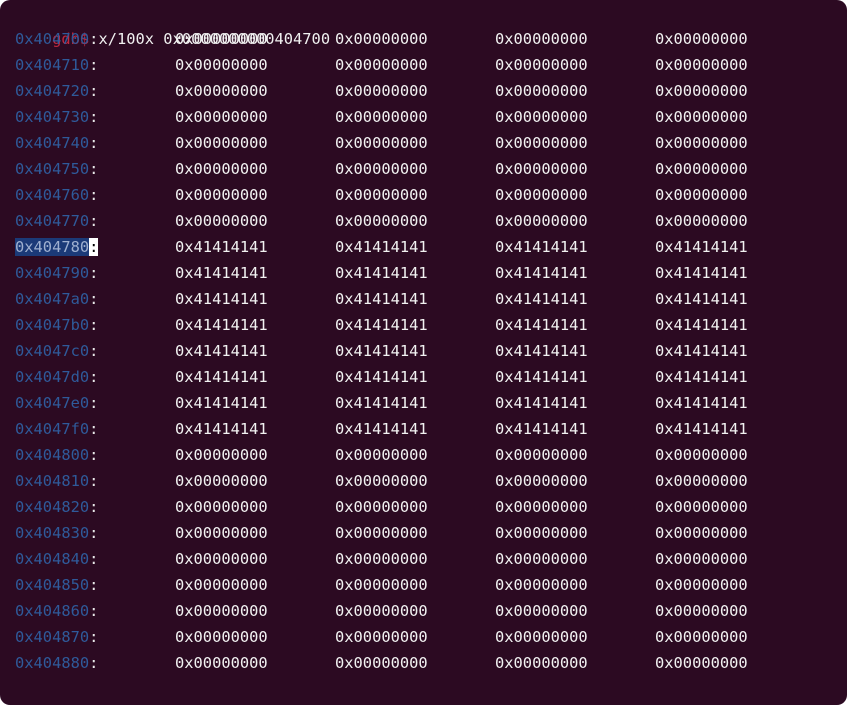  I want to click on memory-address: 0x404850, so click(52, 585).